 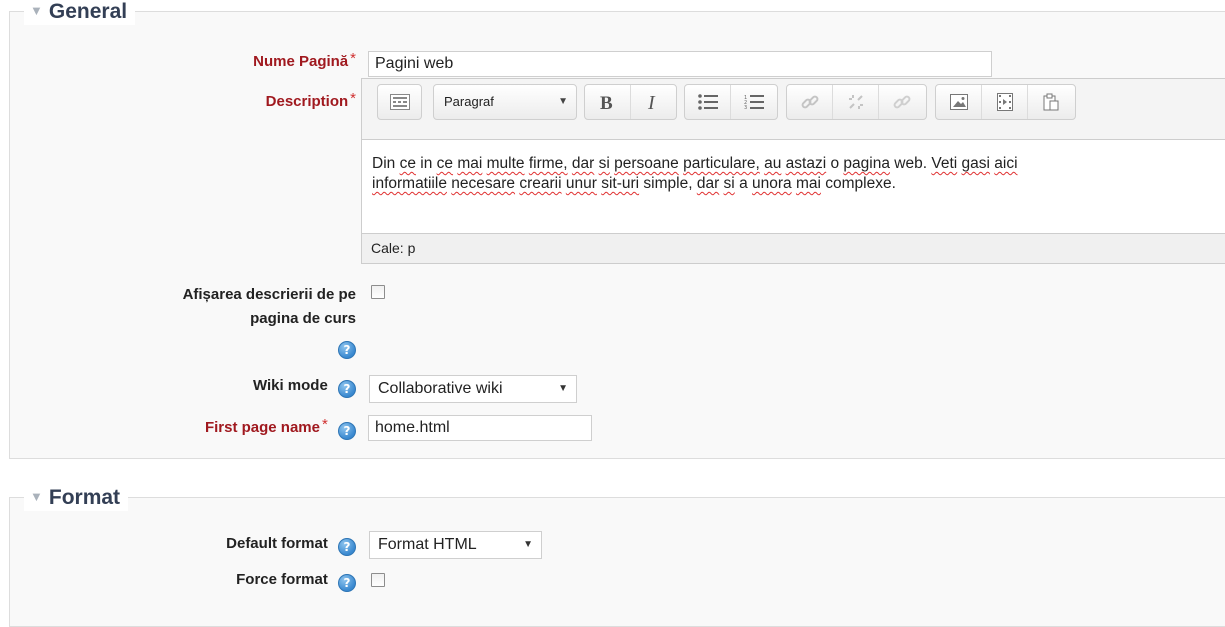 I want to click on wiki-mode-select: Collaborative wiki ▼, so click(x=473, y=389).